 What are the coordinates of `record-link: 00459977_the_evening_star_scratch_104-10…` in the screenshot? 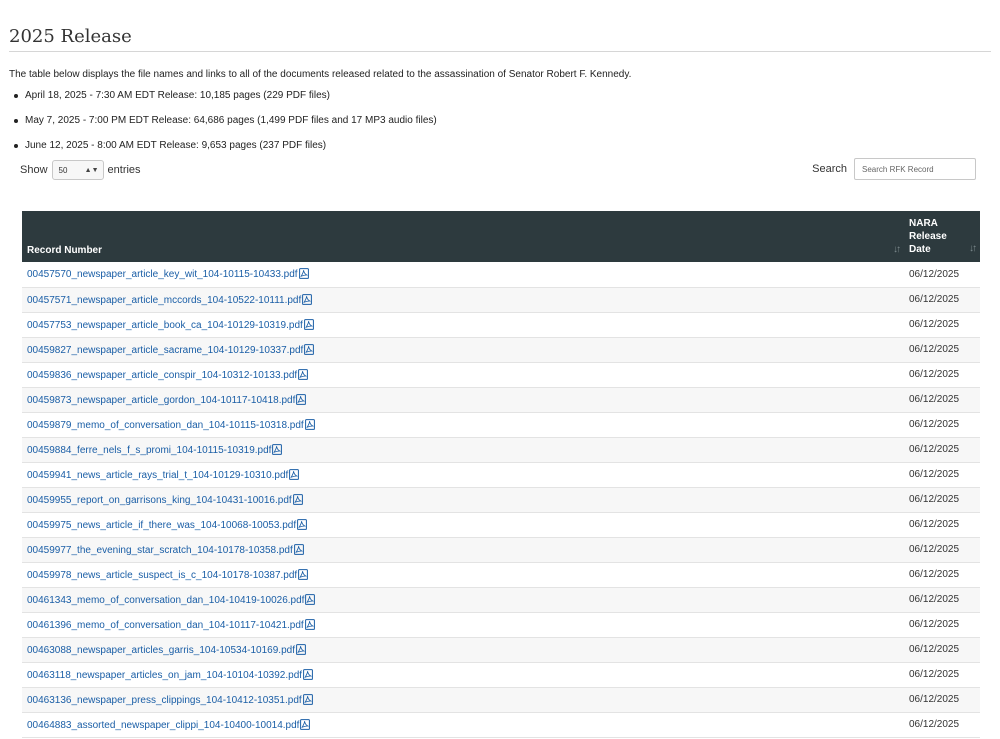 It's located at (463, 549).